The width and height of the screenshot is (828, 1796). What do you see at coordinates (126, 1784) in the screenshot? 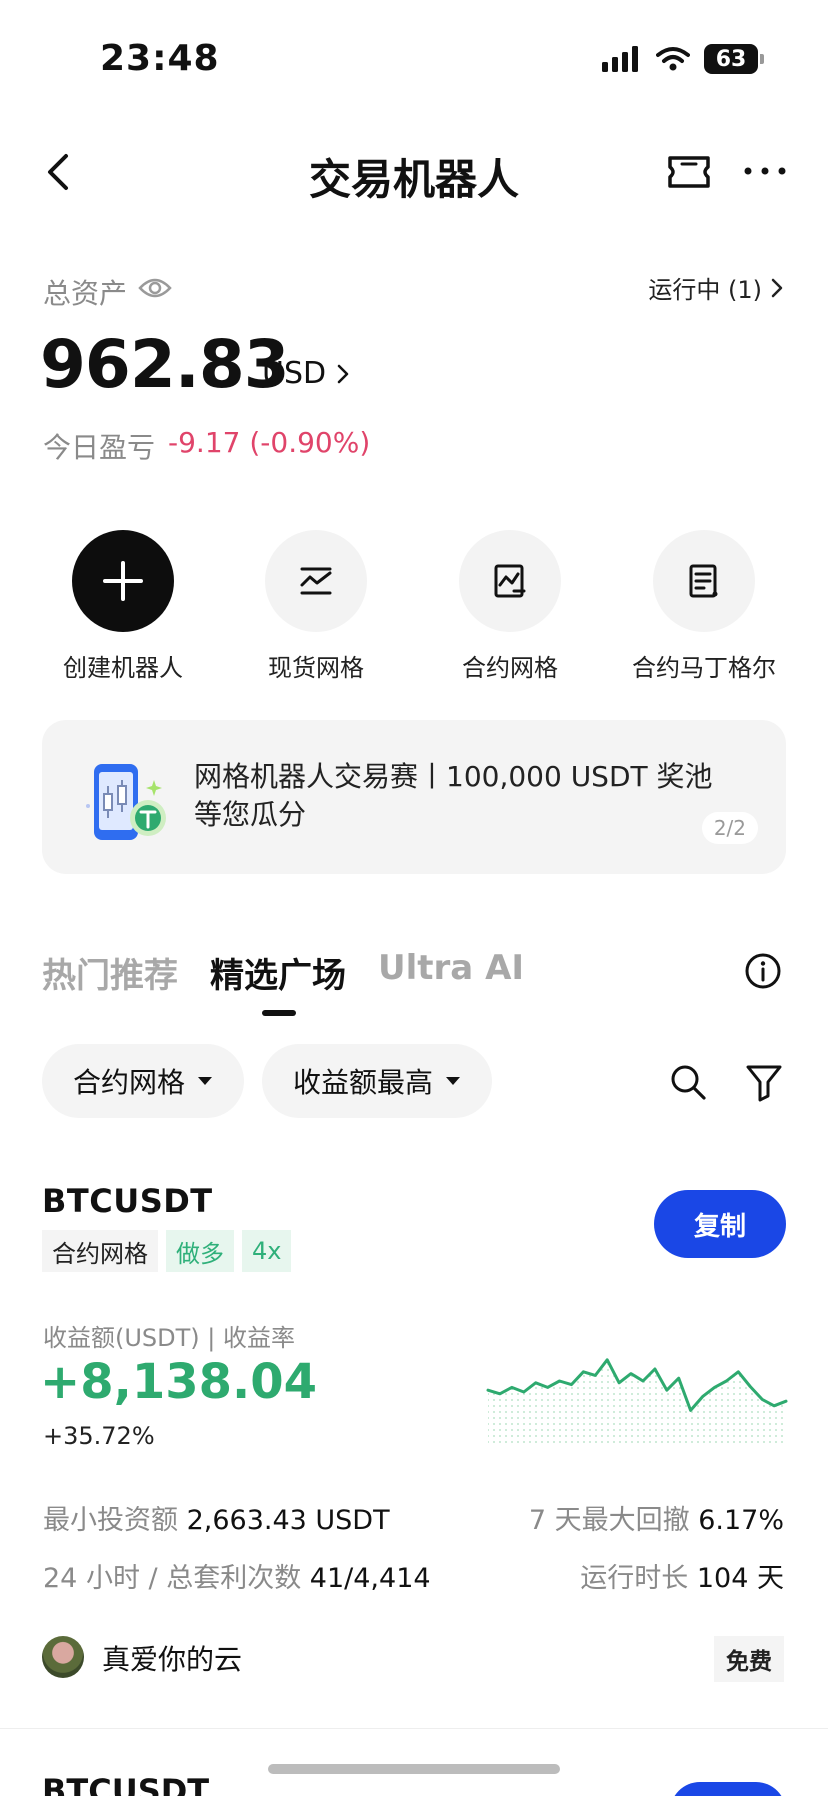
I see `next-pair-name: BTCUSDT` at bounding box center [126, 1784].